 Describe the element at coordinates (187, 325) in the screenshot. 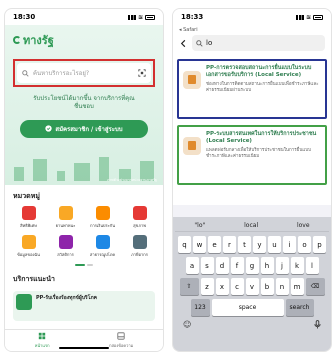

I see `emoji-icon: ☺` at that location.